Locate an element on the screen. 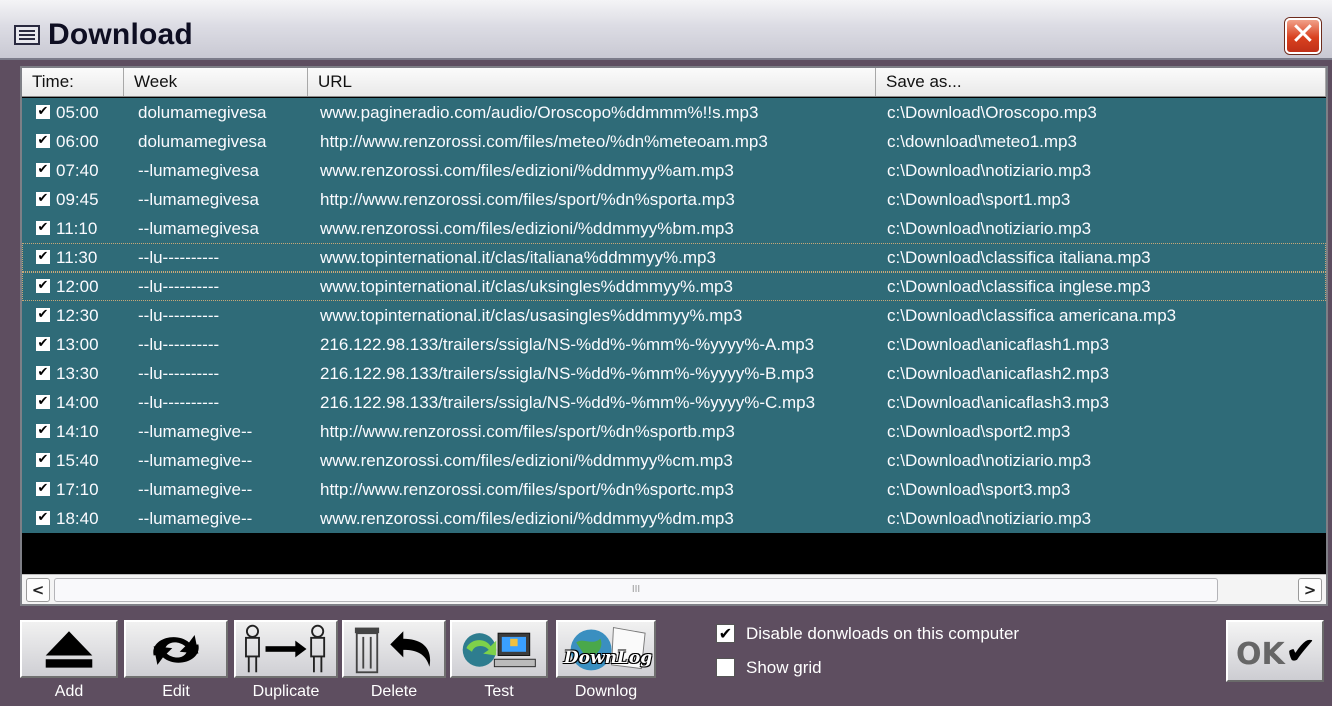 This screenshot has height=706, width=1332. cell-week: dolumamegivesa is located at coordinates (202, 141).